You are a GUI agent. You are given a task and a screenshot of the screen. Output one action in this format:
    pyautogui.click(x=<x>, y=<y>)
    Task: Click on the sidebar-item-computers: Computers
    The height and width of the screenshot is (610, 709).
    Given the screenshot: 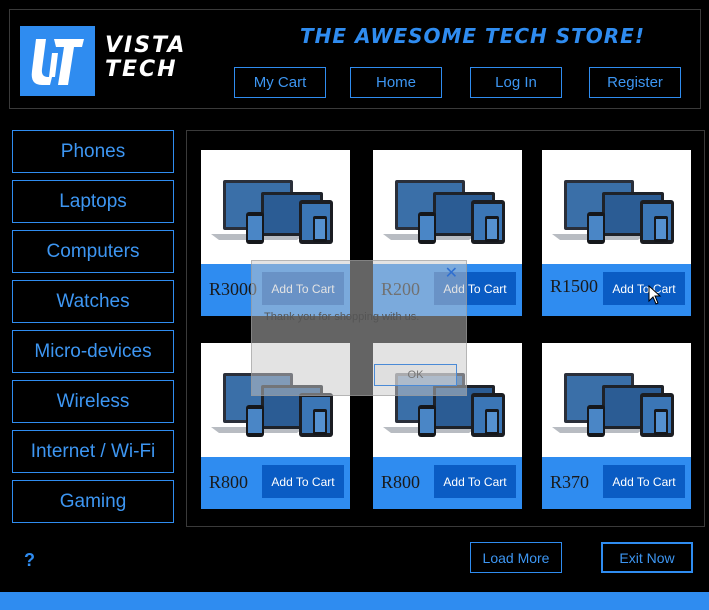 What is the action you would take?
    pyautogui.click(x=93, y=251)
    